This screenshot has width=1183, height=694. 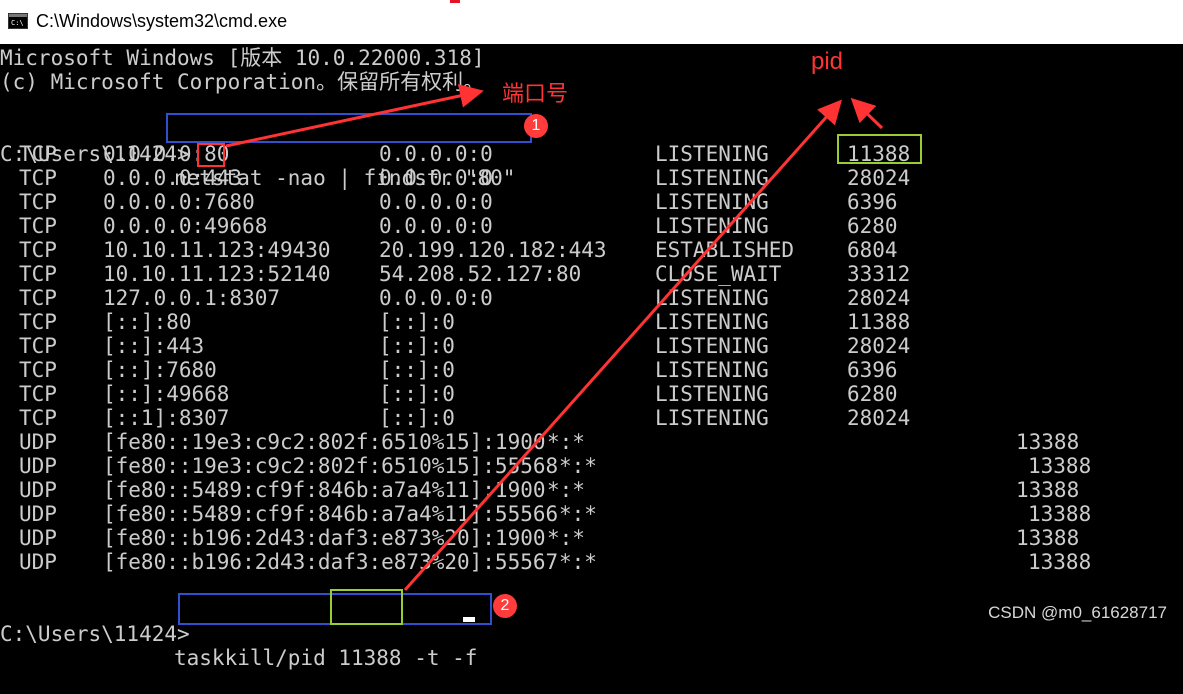 I want to click on pid-label: pid, so click(x=827, y=61).